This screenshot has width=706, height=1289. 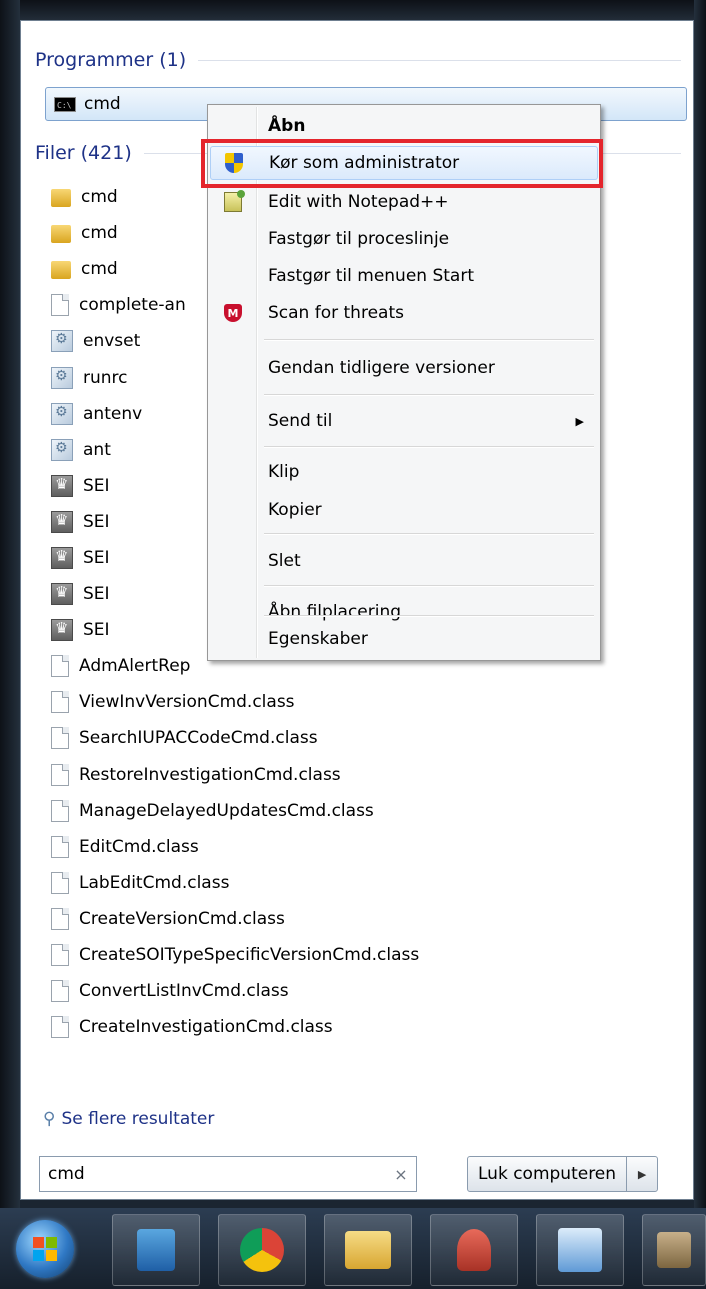 I want to click on windows-logo-yellow, so click(x=51, y=1255).